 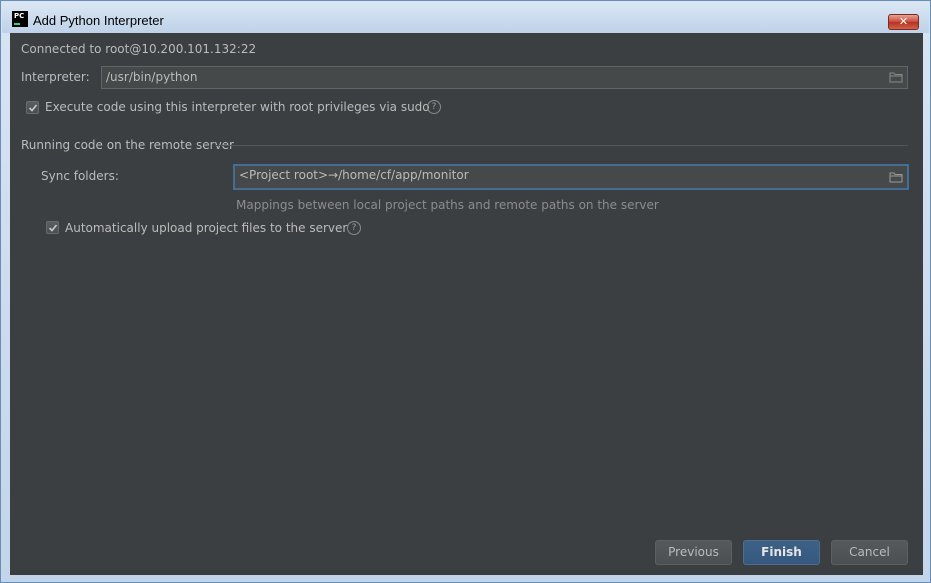 I want to click on sudo-checkbox, so click(x=32, y=107).